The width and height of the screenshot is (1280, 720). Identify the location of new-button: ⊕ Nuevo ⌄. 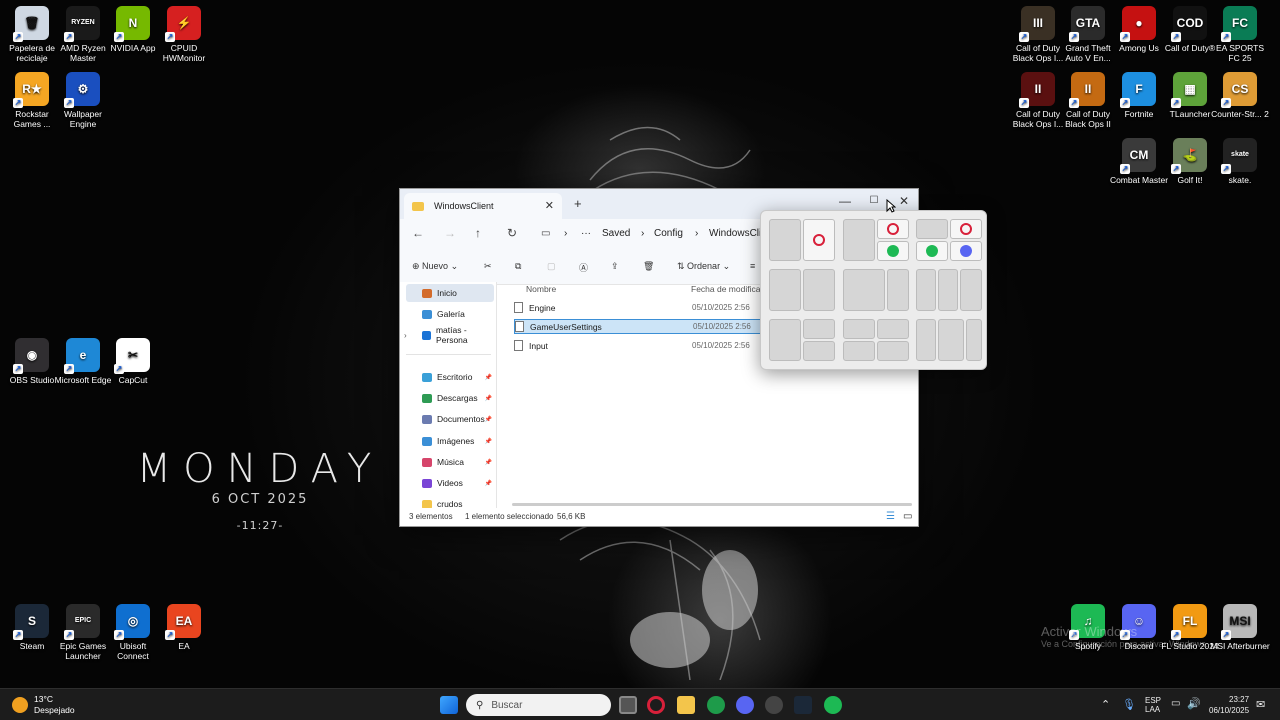
(435, 266).